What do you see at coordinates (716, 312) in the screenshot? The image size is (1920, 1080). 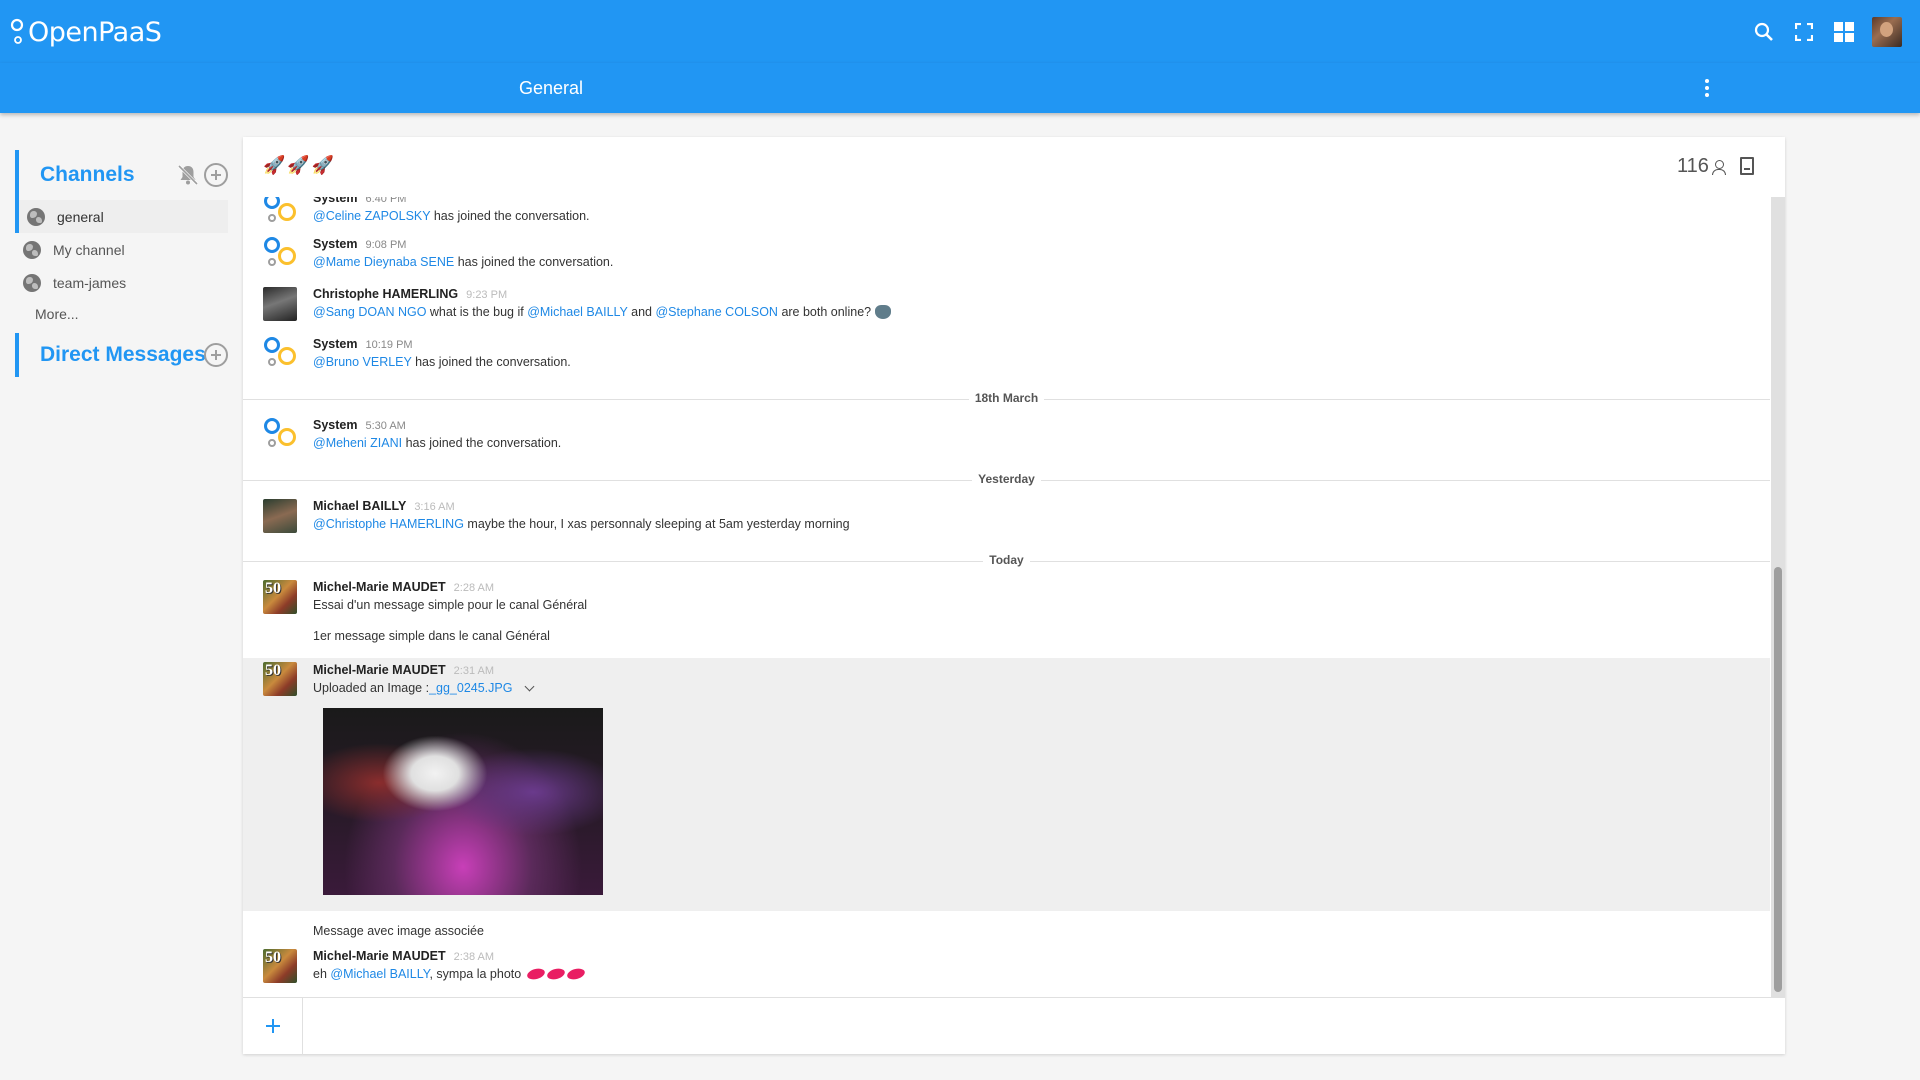 I see `mention: @Stephane COLSON` at bounding box center [716, 312].